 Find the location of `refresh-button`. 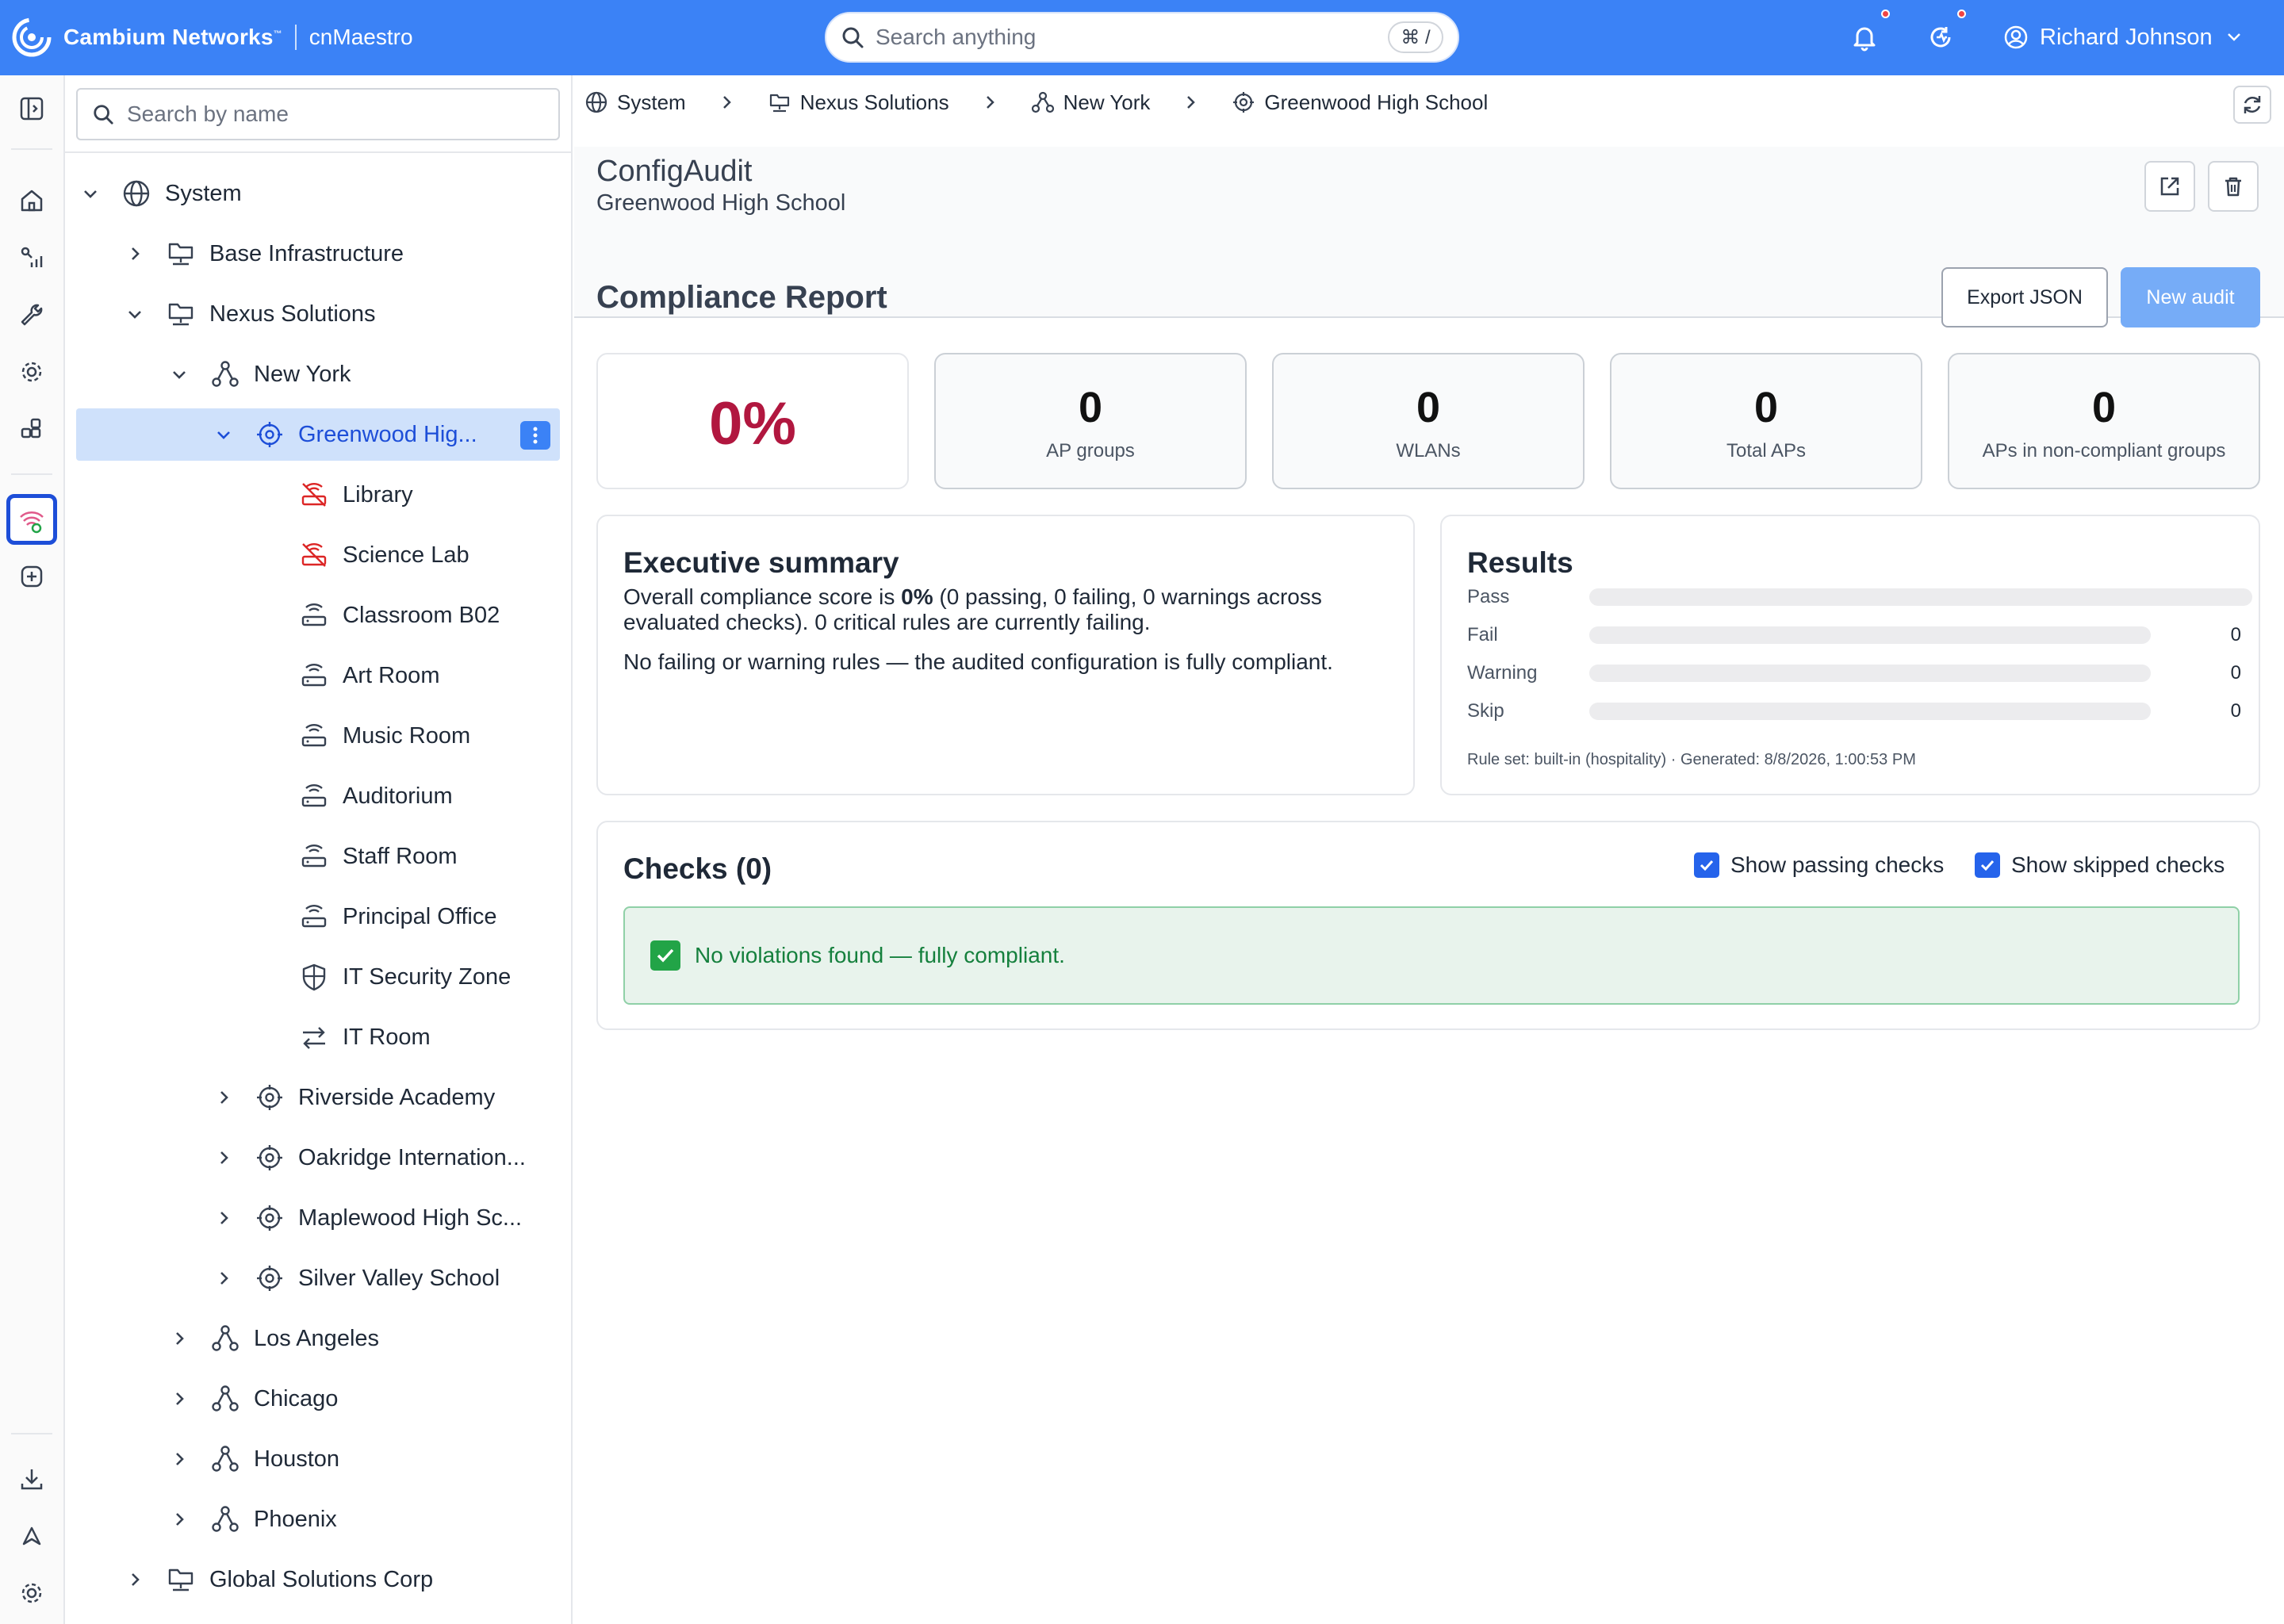

refresh-button is located at coordinates (2252, 105).